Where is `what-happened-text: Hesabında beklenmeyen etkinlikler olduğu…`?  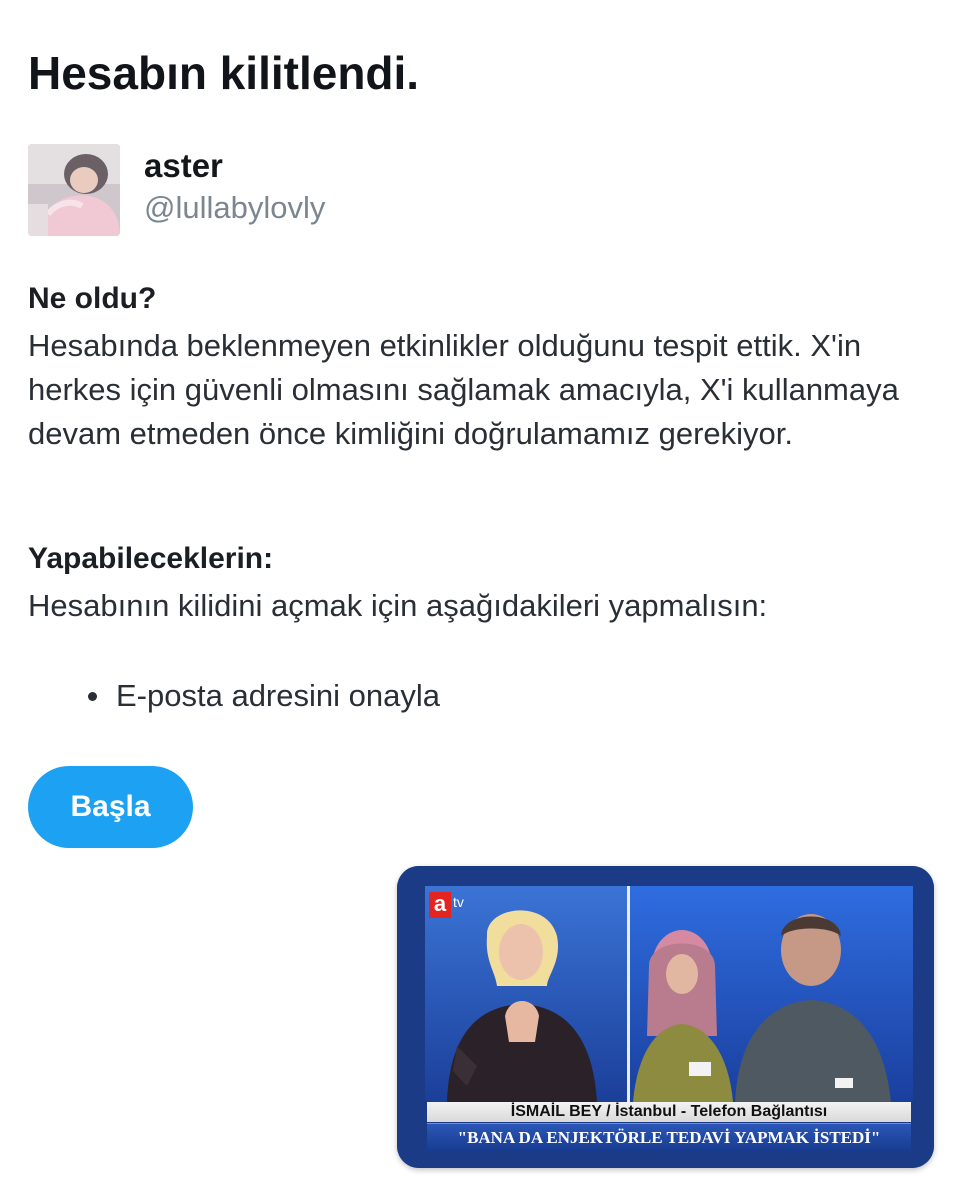
what-happened-text: Hesabında beklenmeyen etkinlikler olduğu… is located at coordinates (463, 389).